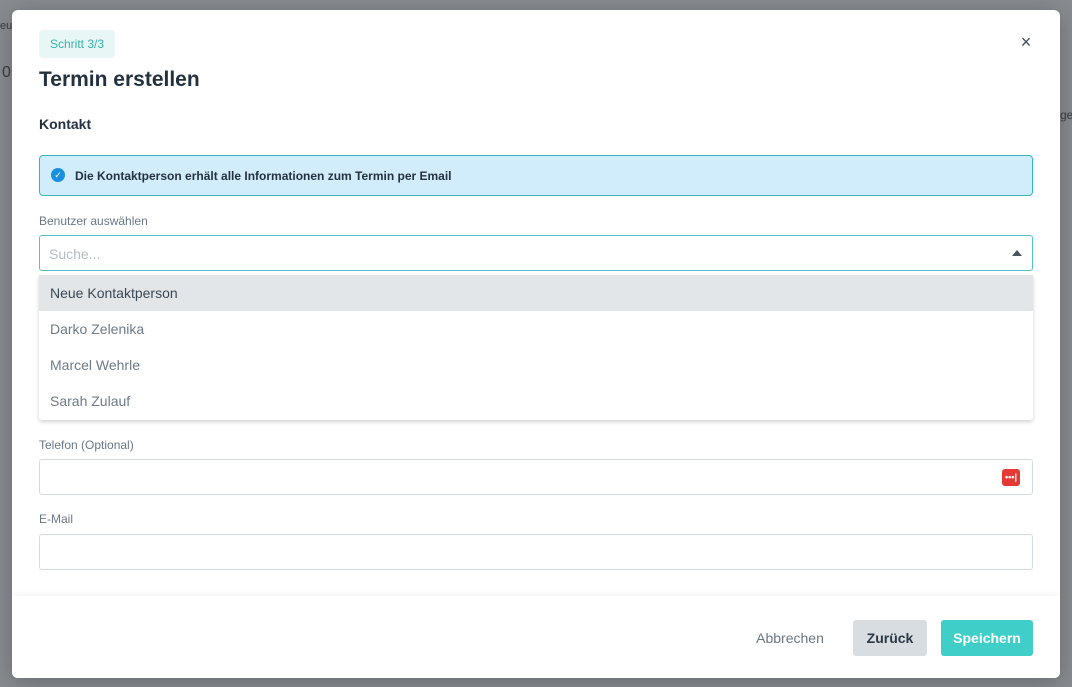  I want to click on background-text-fragment: 0, so click(6, 72).